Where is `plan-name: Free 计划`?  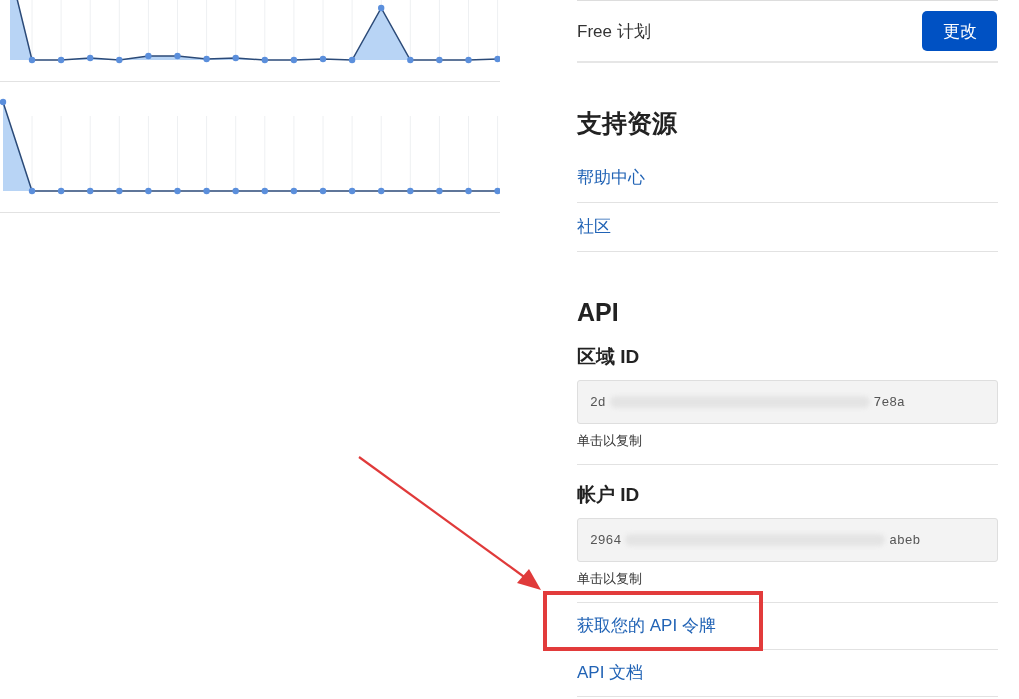
plan-name: Free 计划 is located at coordinates (614, 31).